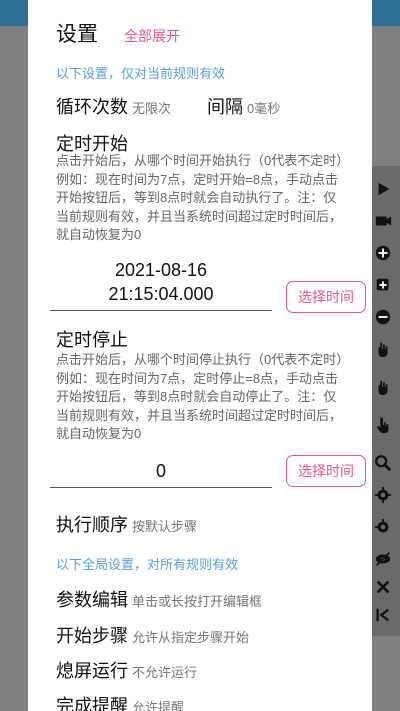 This screenshot has width=400, height=711. I want to click on param-edit-row: 参数编辑 单击或长按打开编辑框, so click(159, 599).